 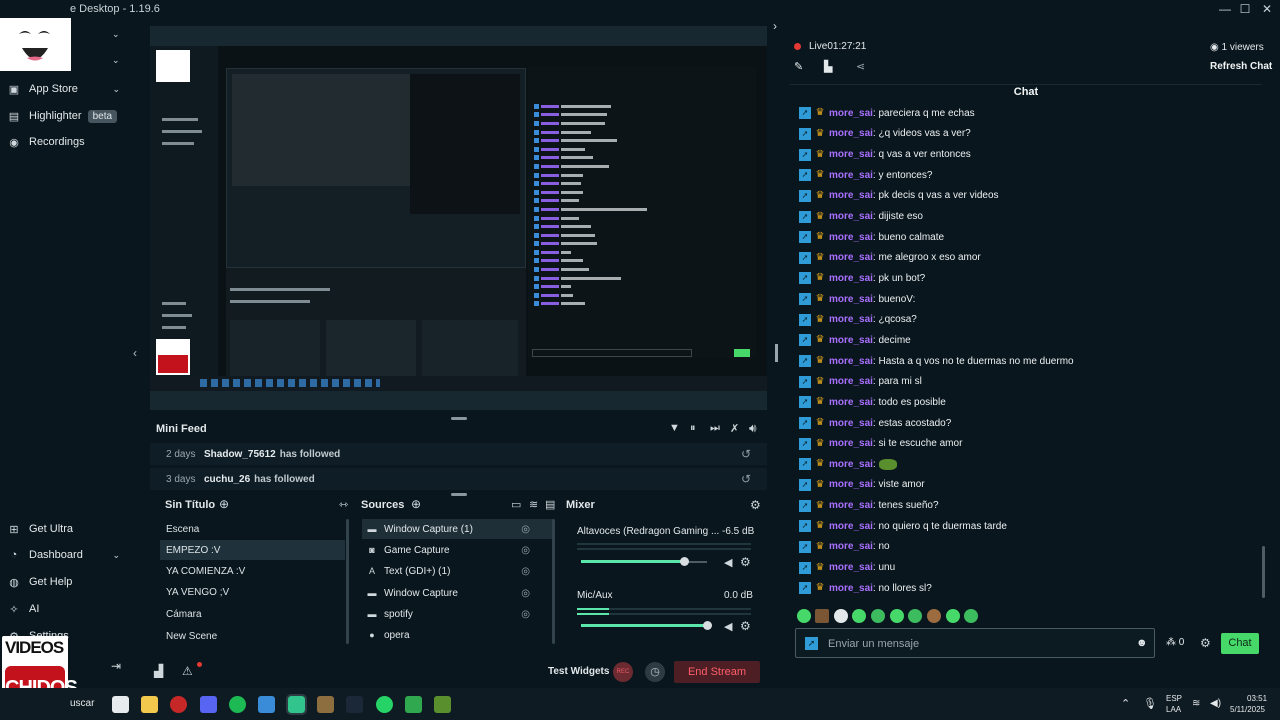 What do you see at coordinates (623, 672) in the screenshot?
I see `rec-button: REC` at bounding box center [623, 672].